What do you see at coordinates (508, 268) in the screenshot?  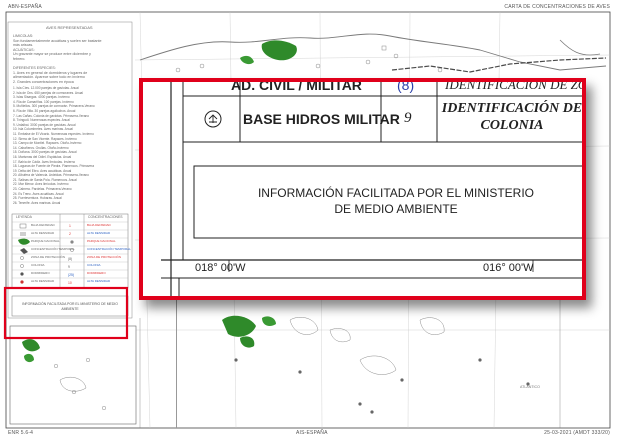 I see `zoom-lon-right: 016° 00'W` at bounding box center [508, 268].